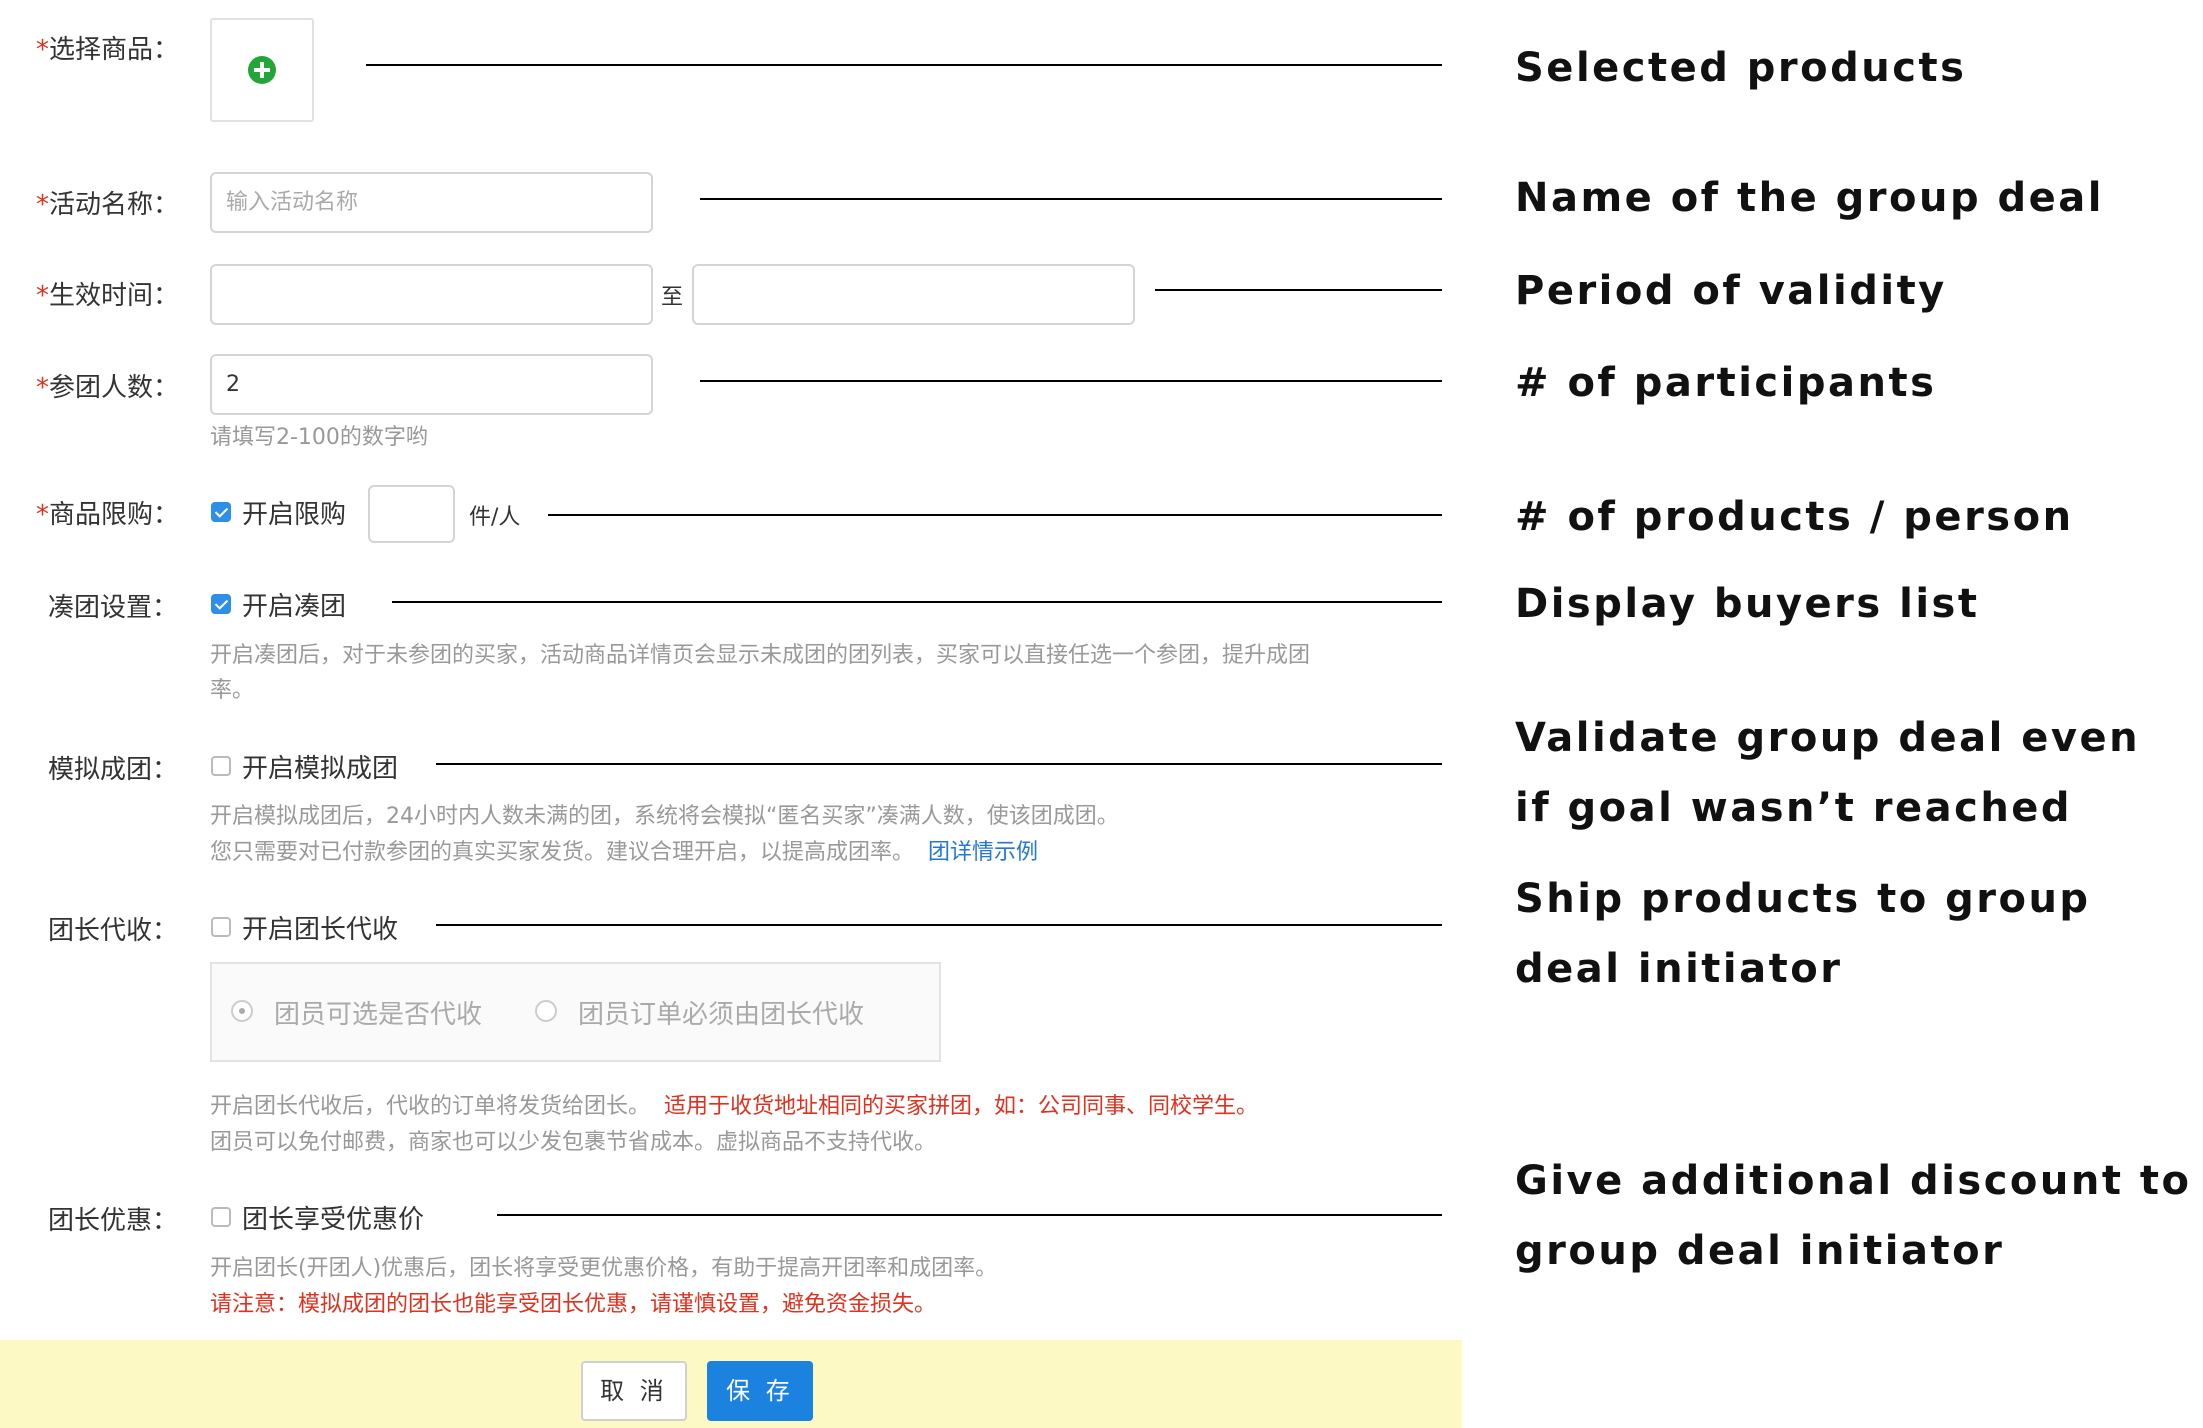  What do you see at coordinates (108, 388) in the screenshot?
I see `participants-label: *参团人数：` at bounding box center [108, 388].